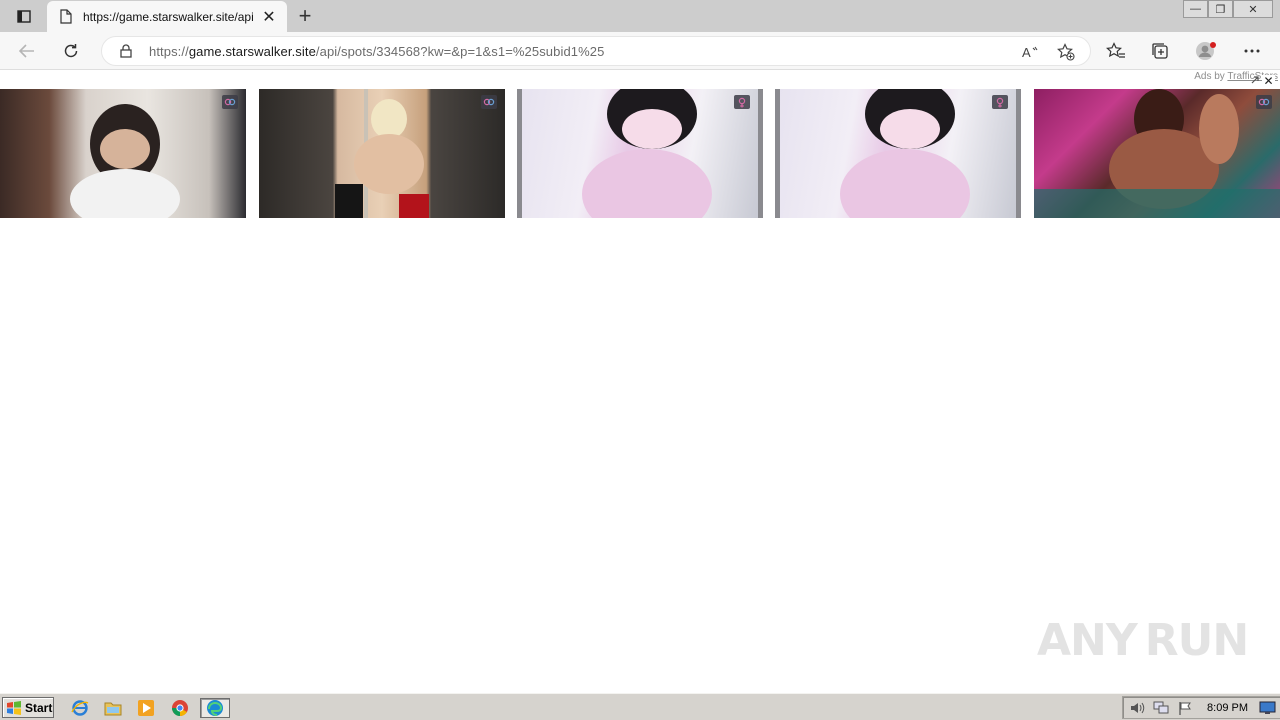 This screenshot has width=1280, height=720. I want to click on ad-close-button: ✕, so click(1268, 81).